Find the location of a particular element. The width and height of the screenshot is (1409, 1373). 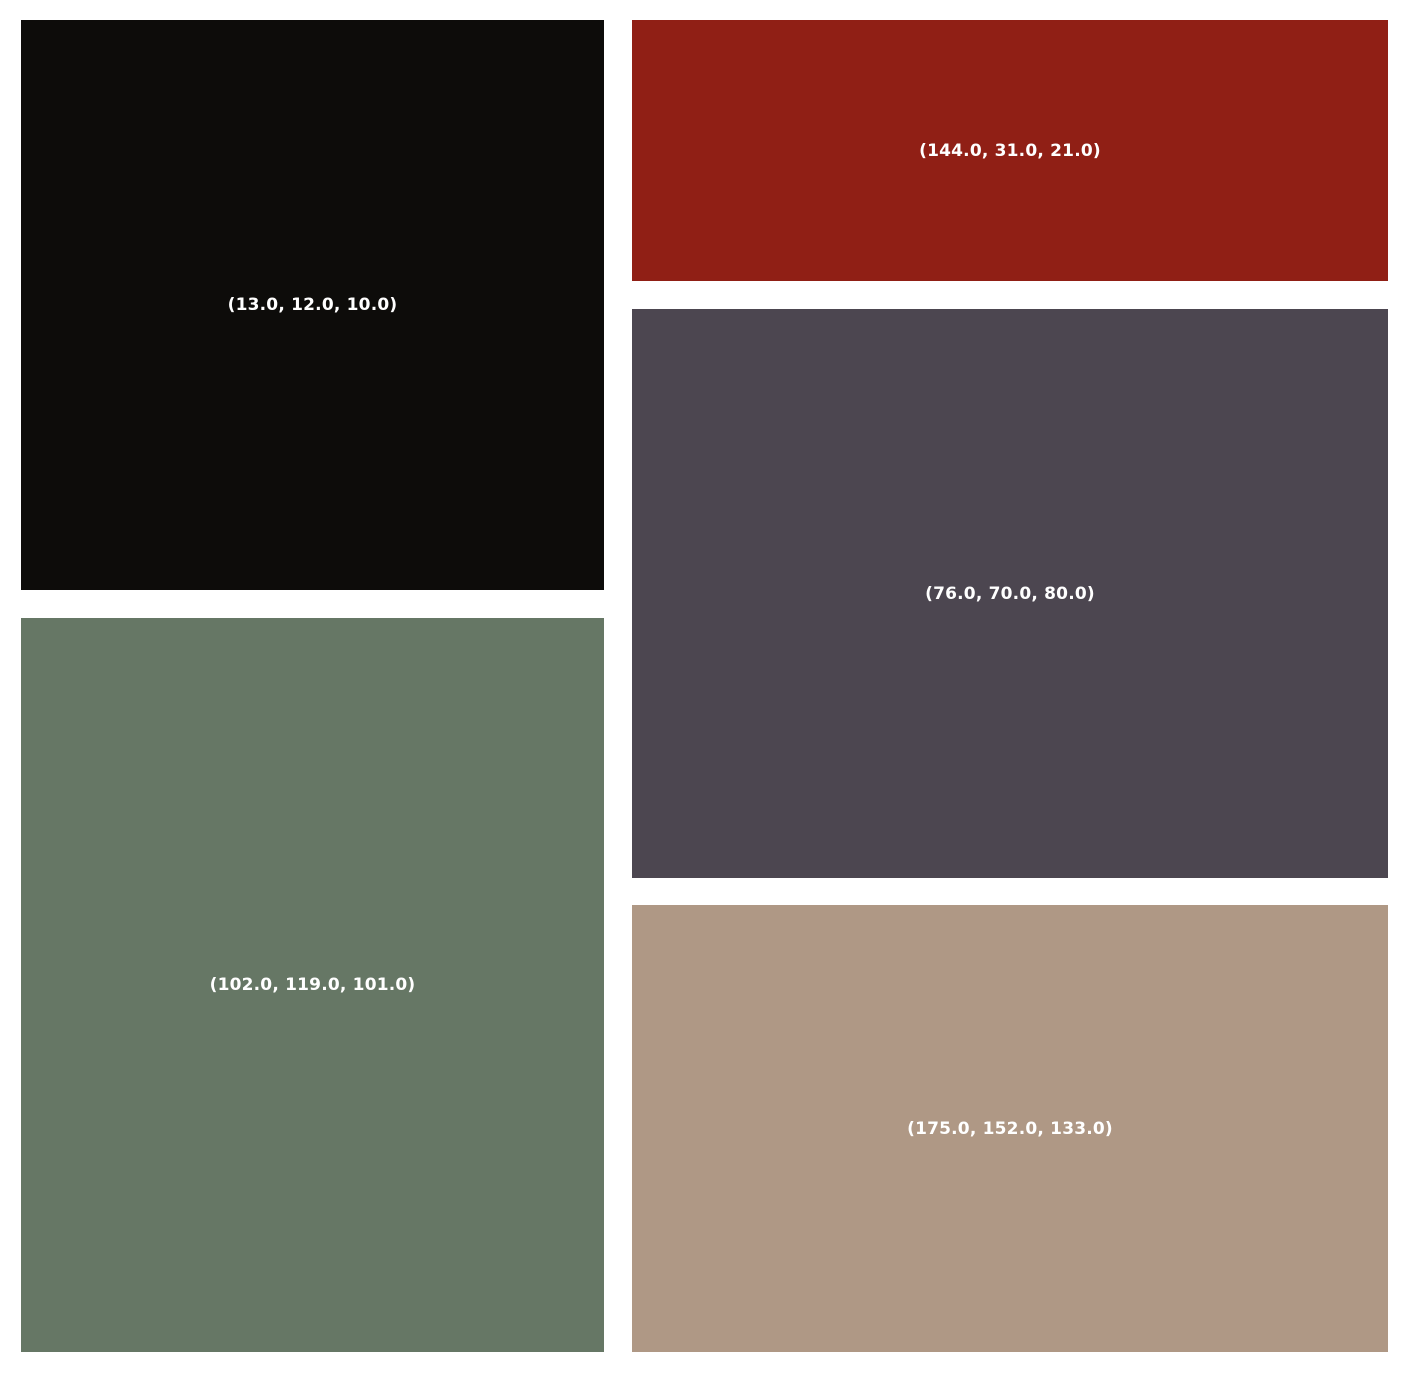

swatch-label: (13.0, 12.0, 10.0) is located at coordinates (312, 305).